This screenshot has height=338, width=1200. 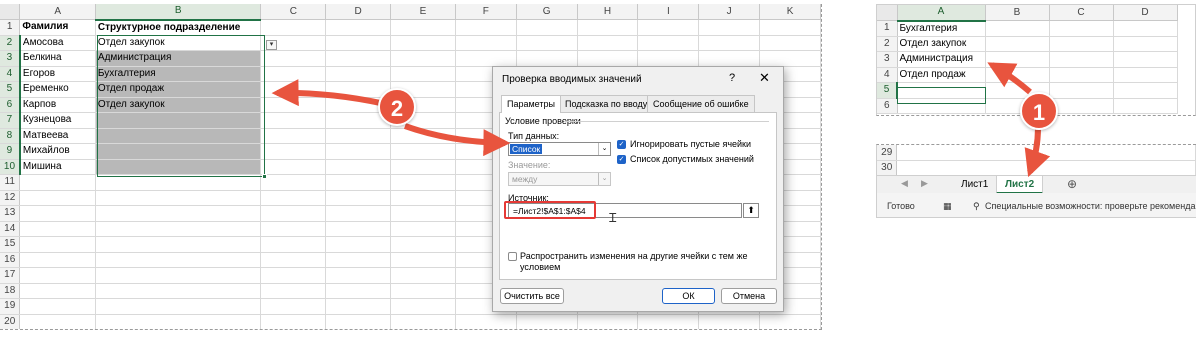 I want to click on row-header: 9, so click(x=10, y=151).